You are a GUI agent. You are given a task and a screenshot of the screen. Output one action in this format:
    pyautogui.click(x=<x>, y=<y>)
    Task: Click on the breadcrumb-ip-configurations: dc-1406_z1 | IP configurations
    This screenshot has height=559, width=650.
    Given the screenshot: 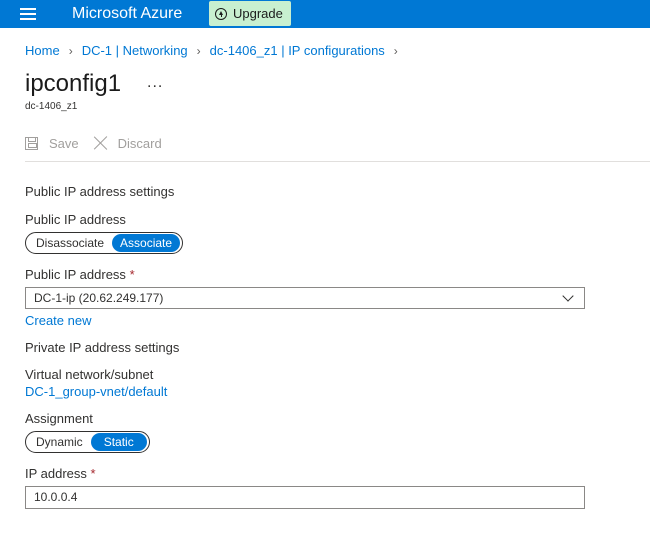 What is the action you would take?
    pyautogui.click(x=297, y=50)
    